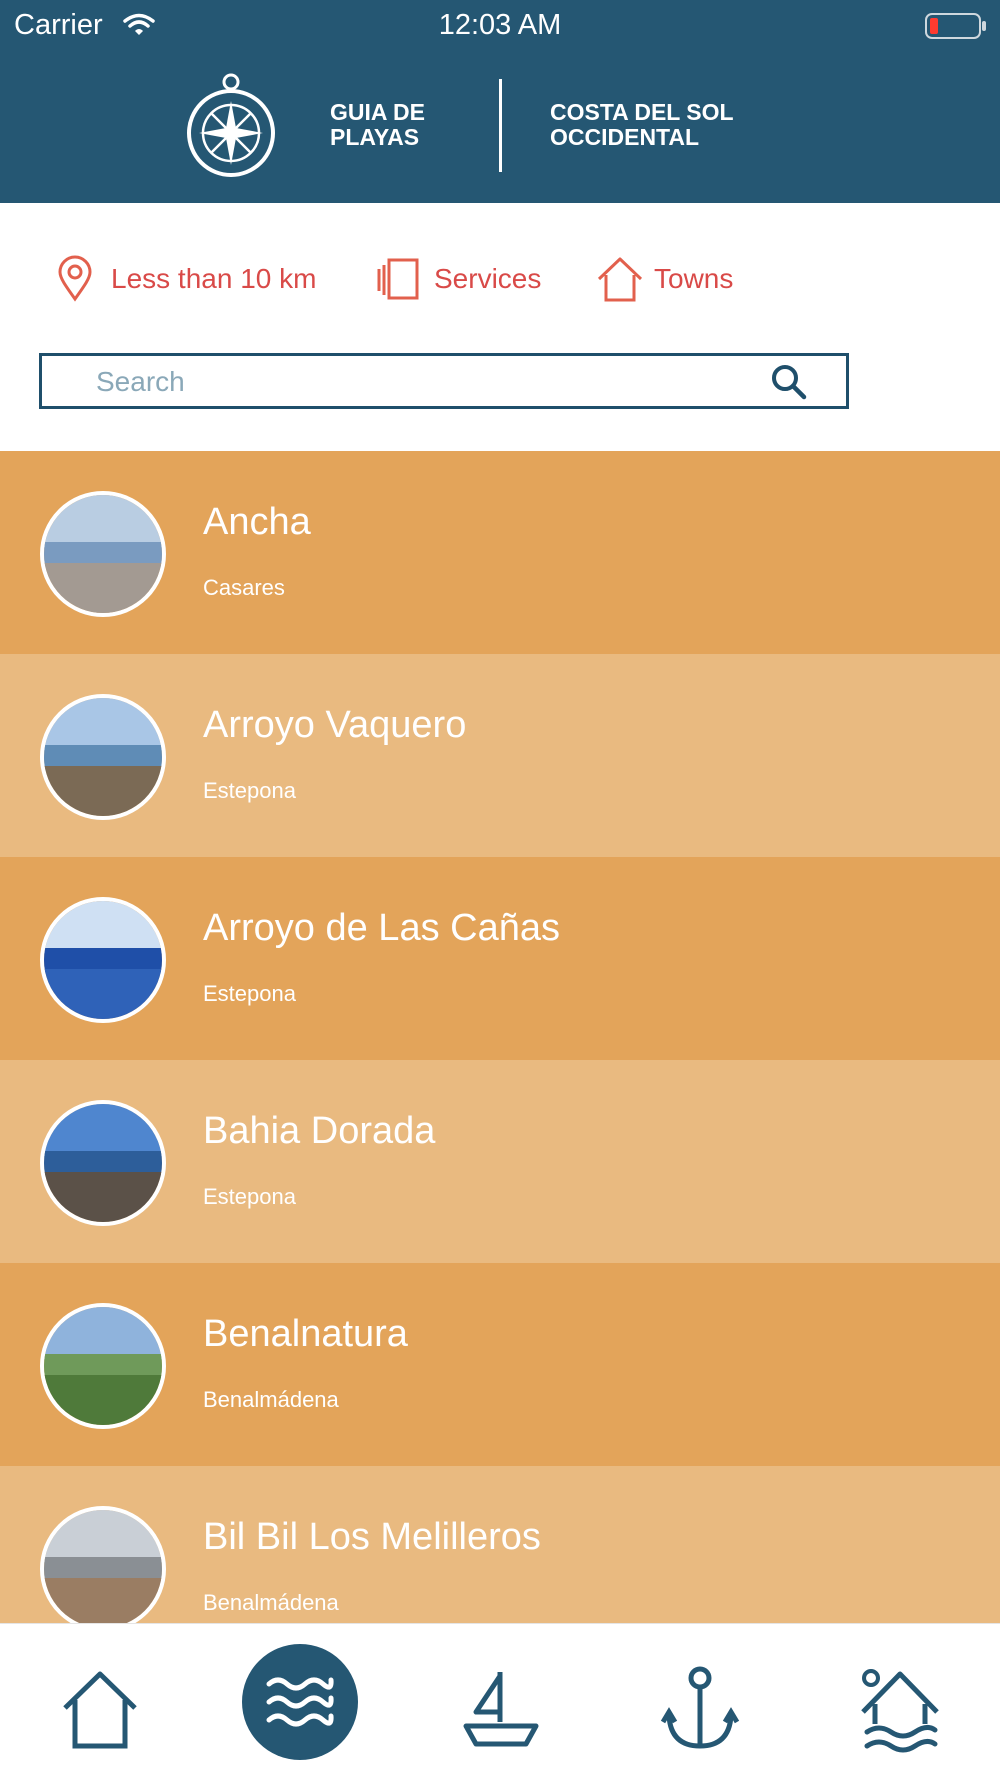  Describe the element at coordinates (372, 1537) in the screenshot. I see `beach-name: Bil Bil Los Melilleros` at that location.